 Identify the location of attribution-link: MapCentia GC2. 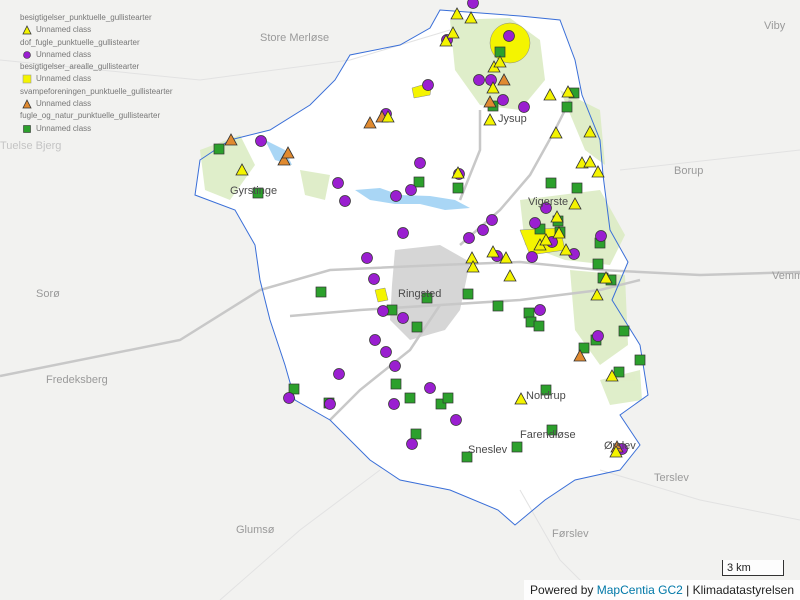
(640, 590).